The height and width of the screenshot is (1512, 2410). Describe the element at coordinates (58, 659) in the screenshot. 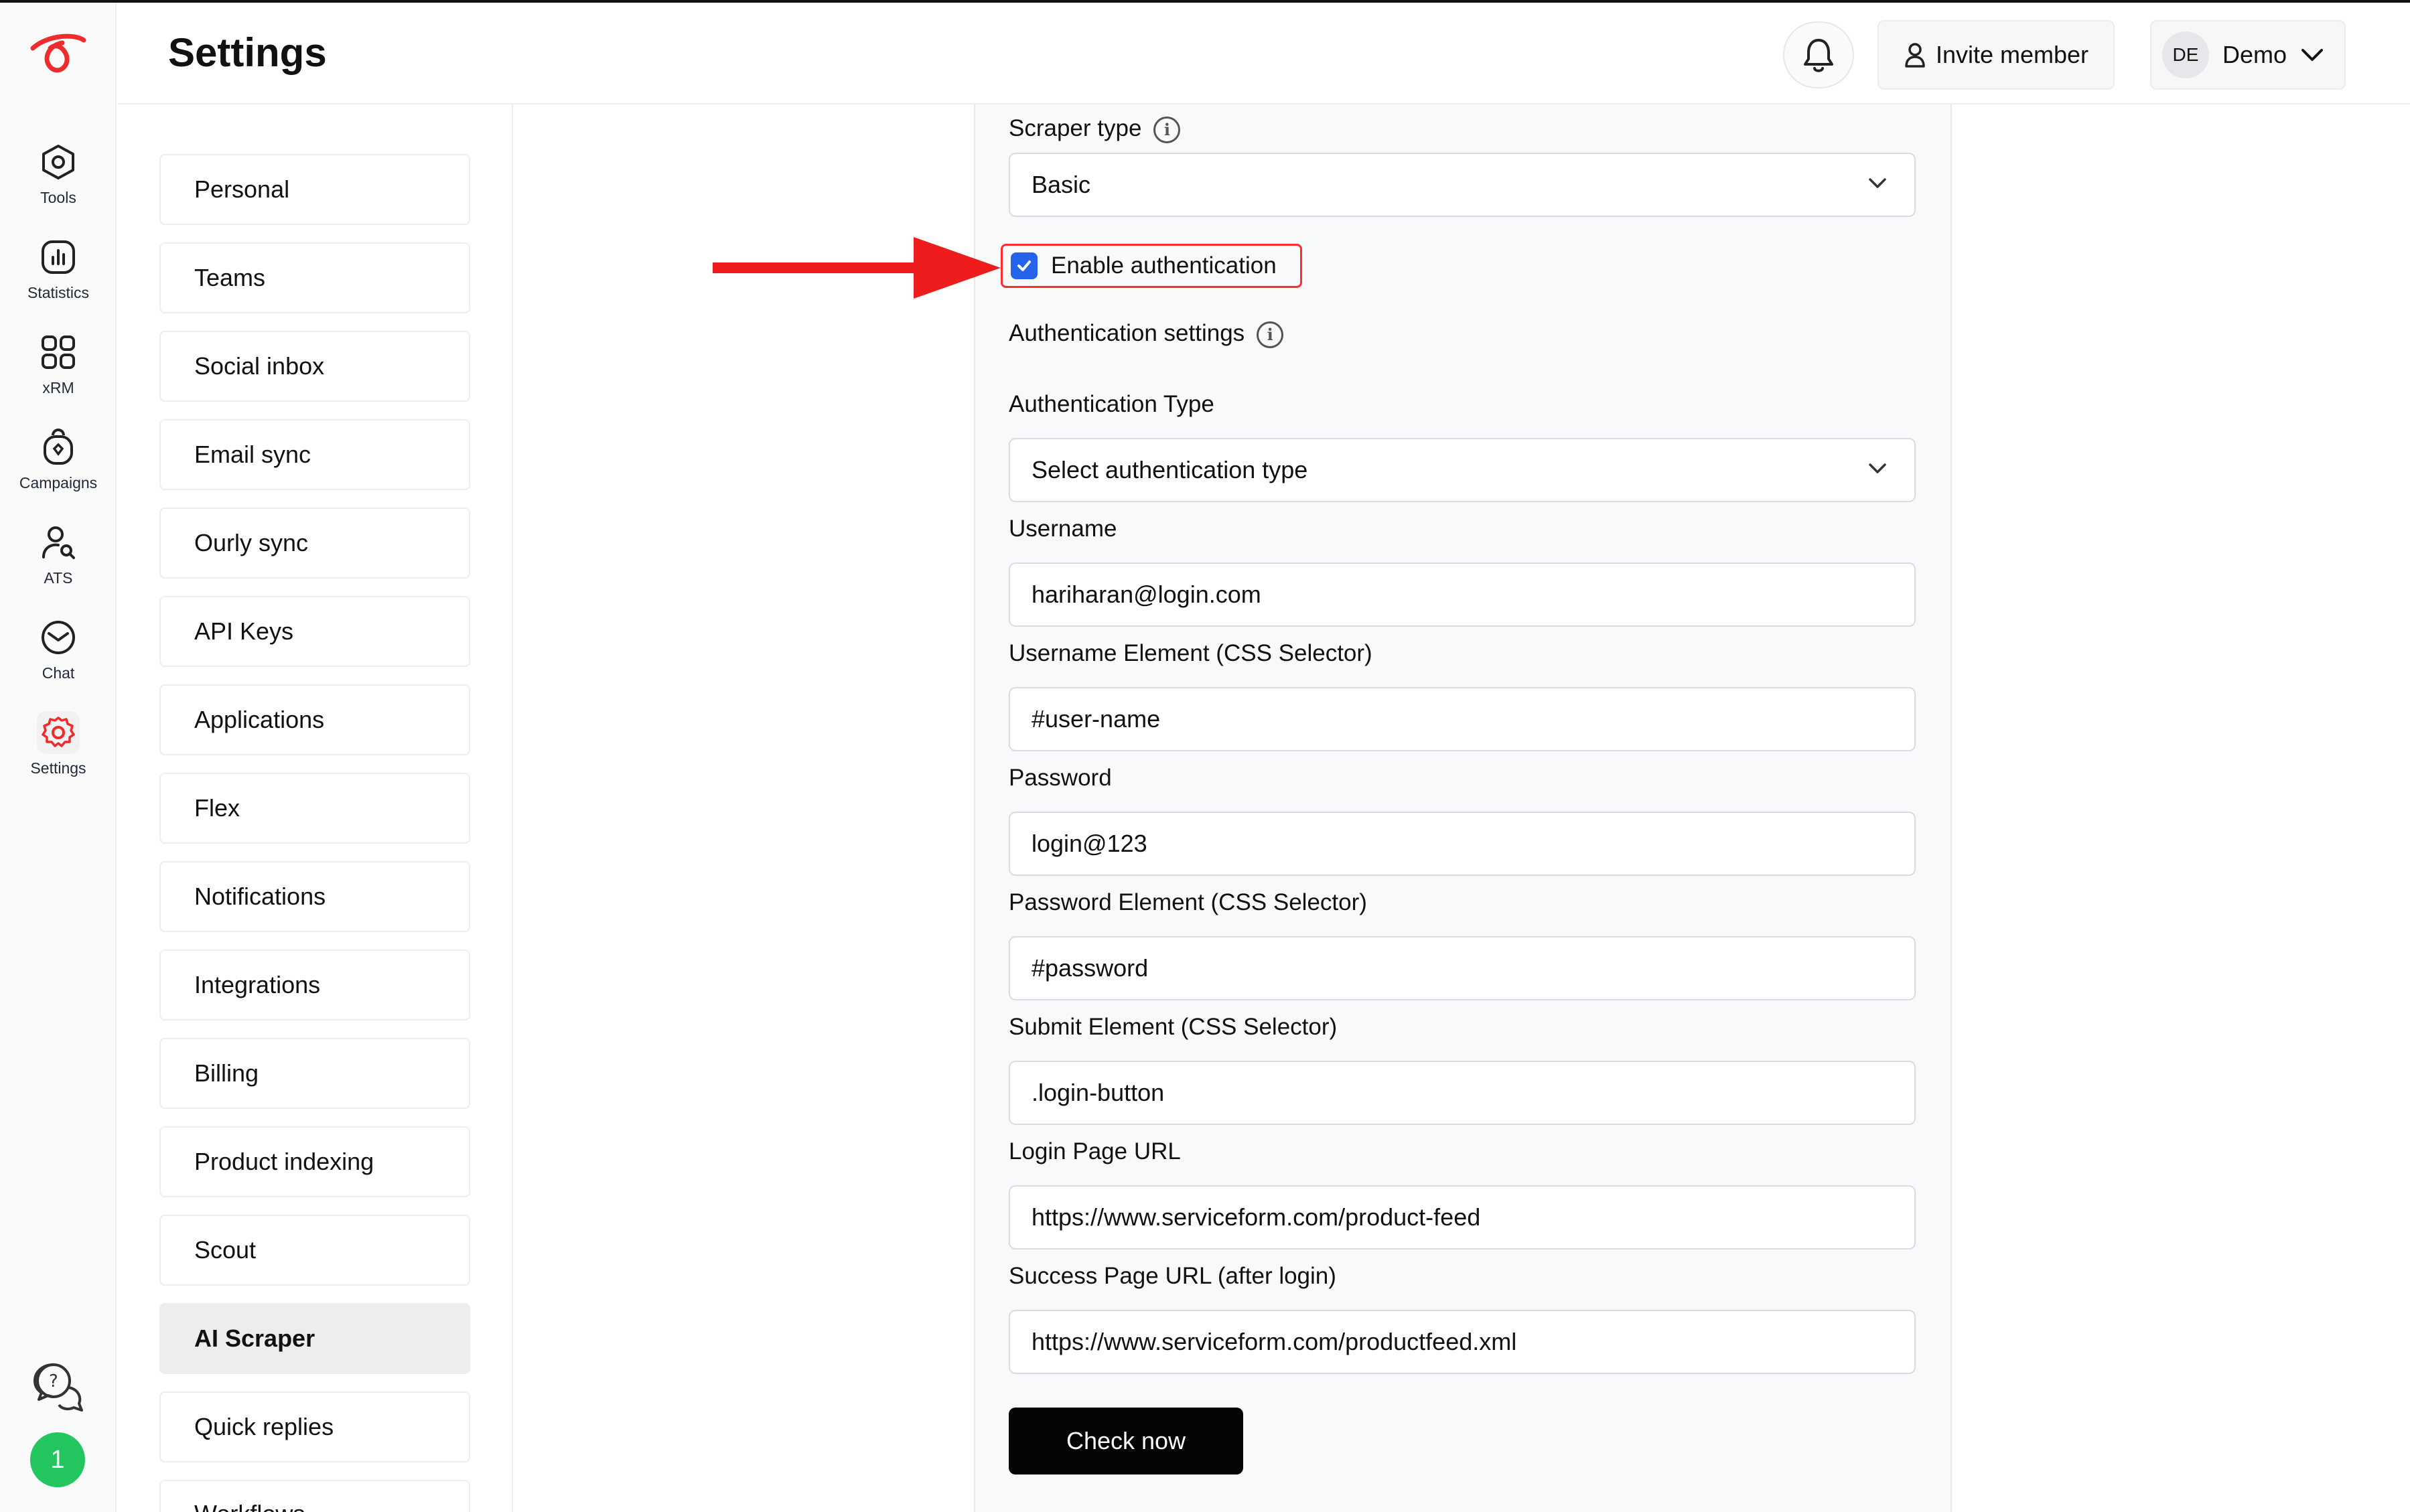

I see `rail-item-chat: Chat` at that location.